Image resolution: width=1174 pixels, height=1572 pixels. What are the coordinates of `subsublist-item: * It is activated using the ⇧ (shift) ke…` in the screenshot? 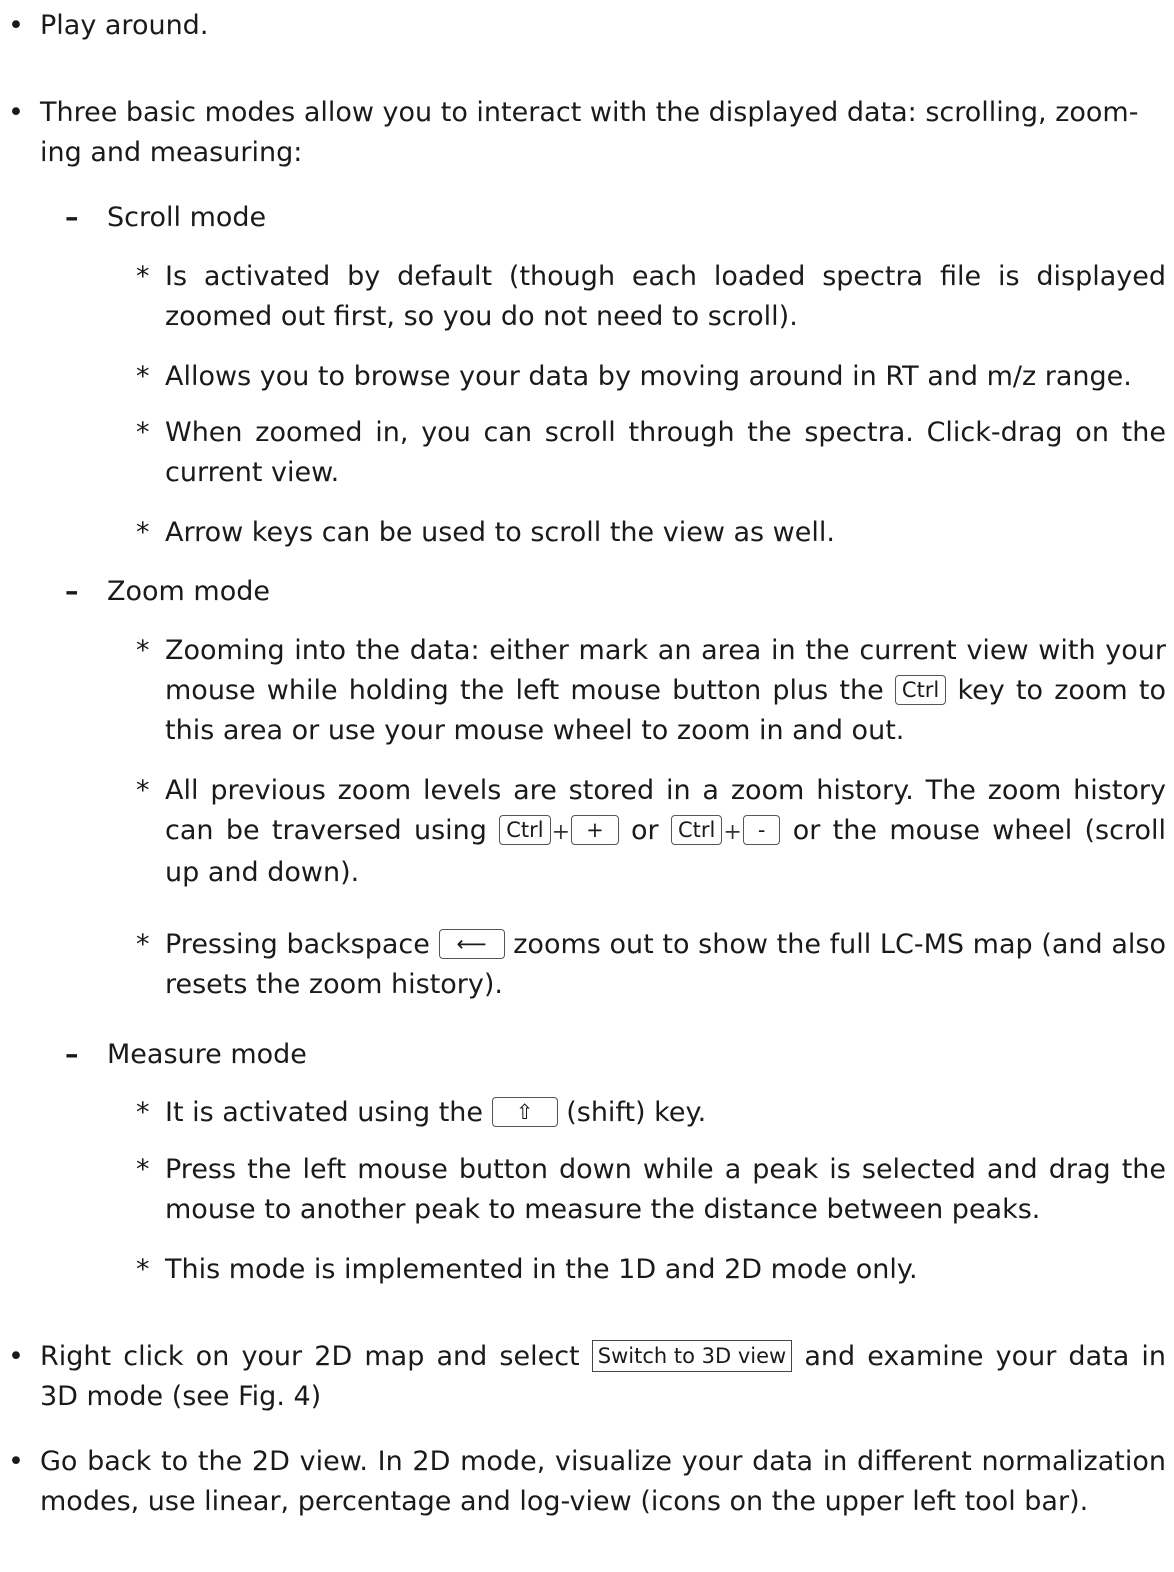 It's located at (651, 1113).